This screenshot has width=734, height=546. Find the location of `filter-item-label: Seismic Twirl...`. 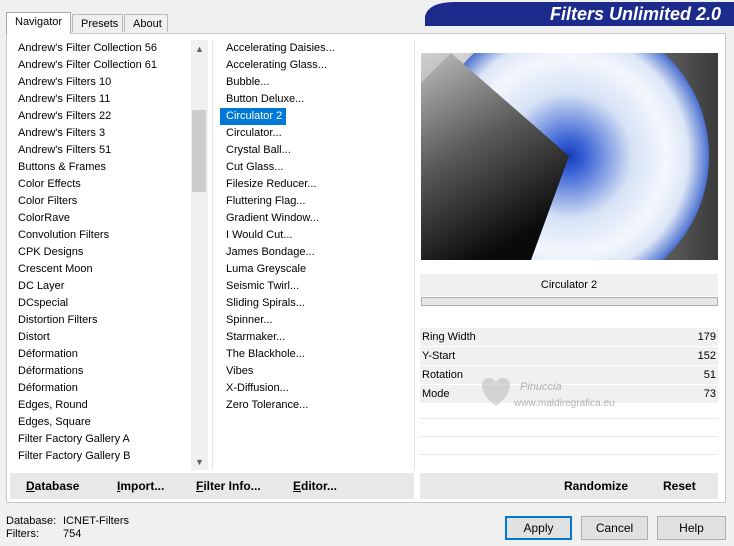

filter-item-label: Seismic Twirl... is located at coordinates (263, 286).